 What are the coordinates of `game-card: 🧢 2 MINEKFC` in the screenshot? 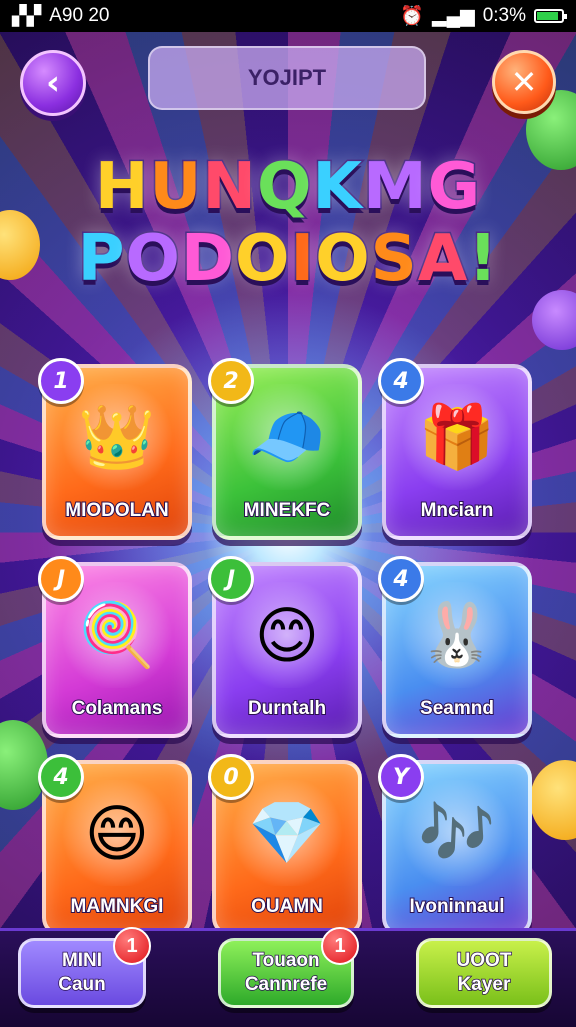 It's located at (285, 449).